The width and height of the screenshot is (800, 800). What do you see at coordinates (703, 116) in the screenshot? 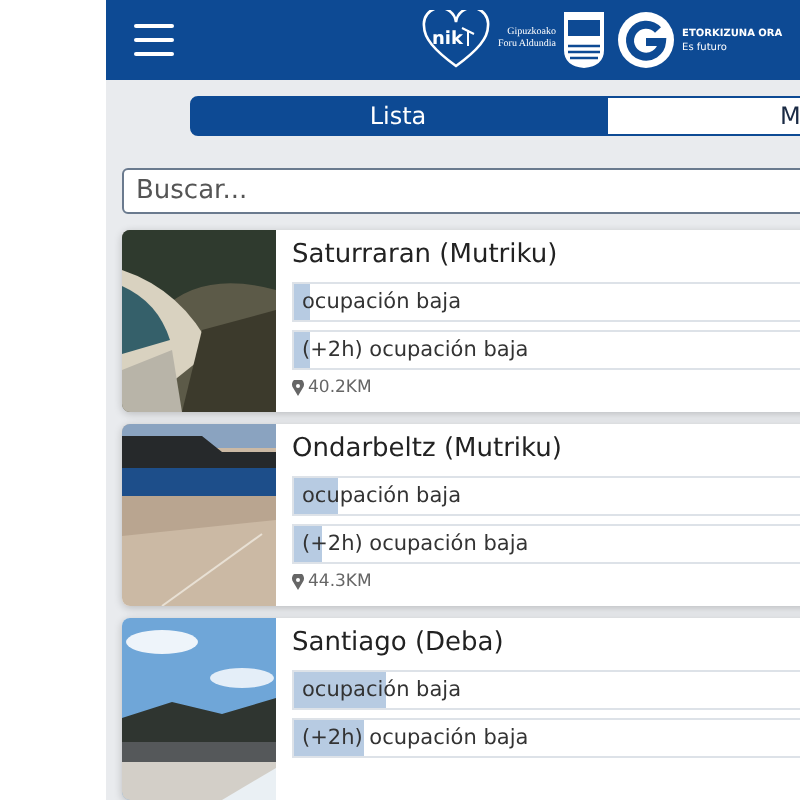
I see `view-tab: M` at bounding box center [703, 116].